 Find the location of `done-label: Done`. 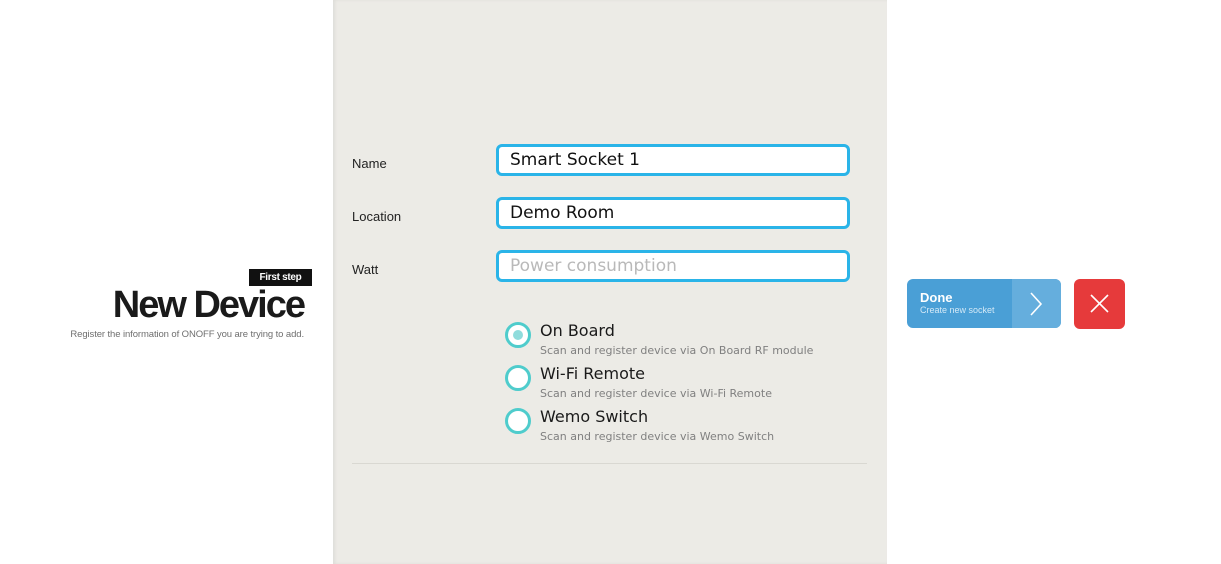

done-label: Done is located at coordinates (936, 297).